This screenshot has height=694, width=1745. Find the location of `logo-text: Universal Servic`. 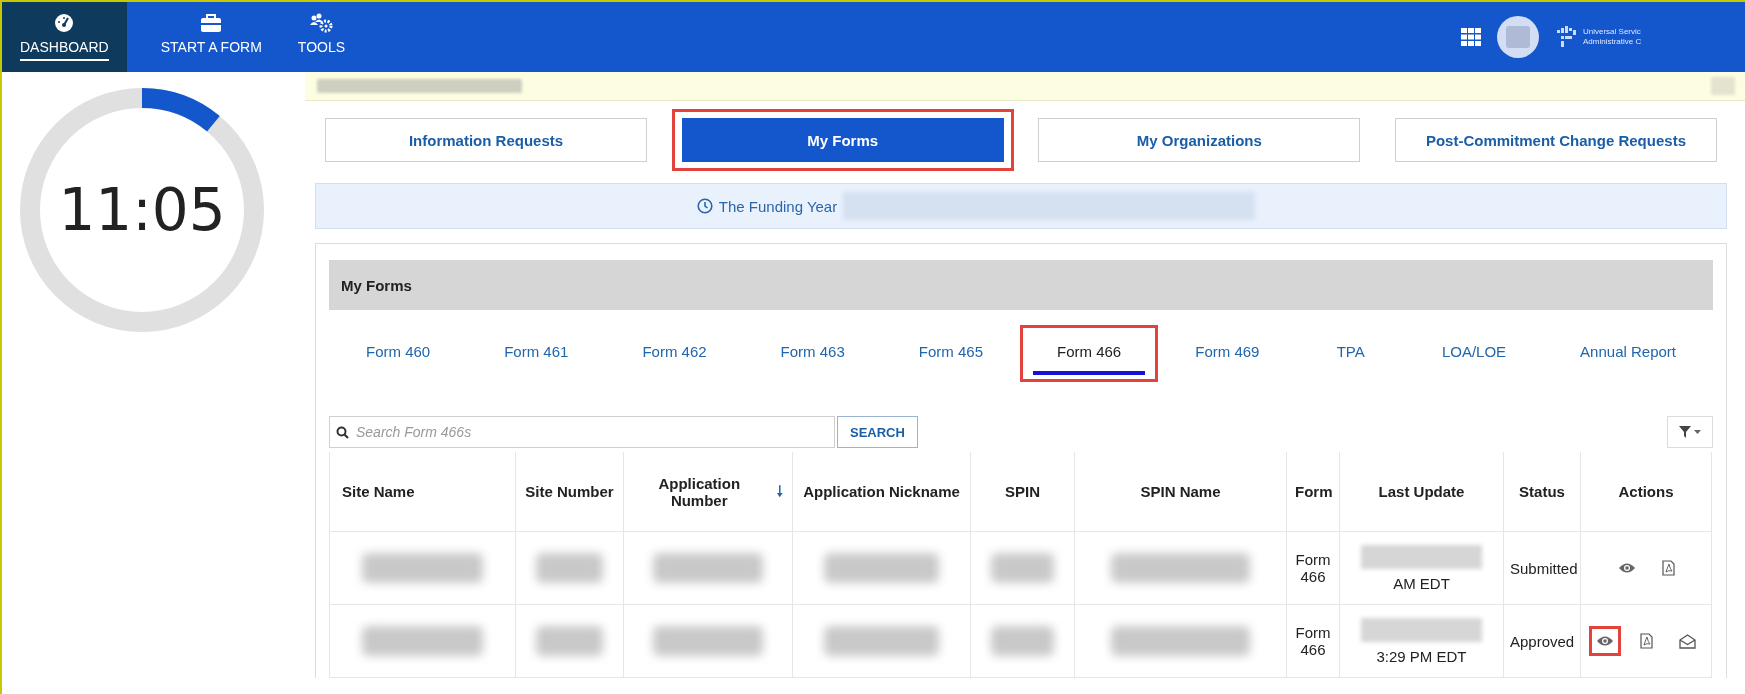

logo-text: Universal Servic is located at coordinates (1612, 32).